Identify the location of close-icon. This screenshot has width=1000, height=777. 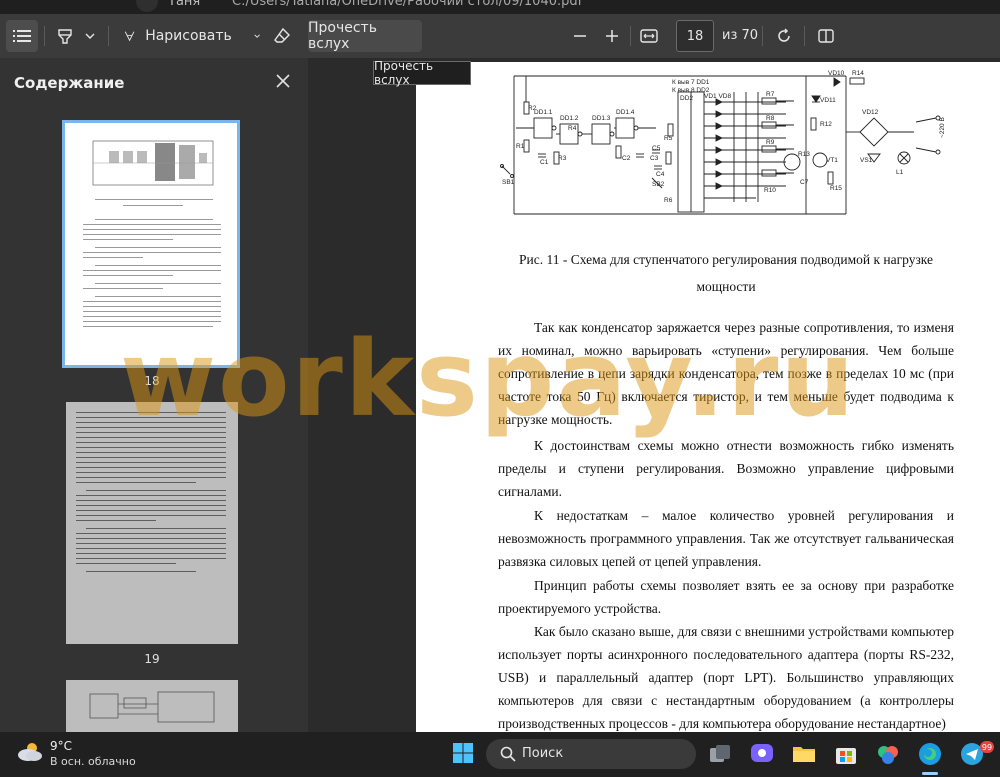
(283, 81).